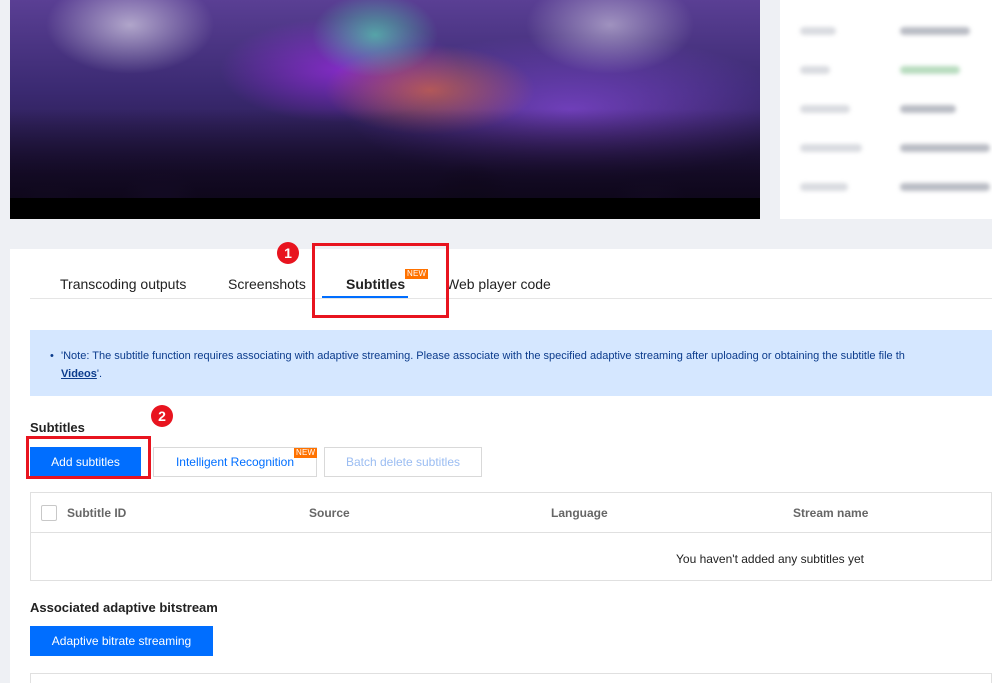 Image resolution: width=992 pixels, height=683 pixels. I want to click on add-subtitles-button: Add subtitles, so click(85, 462).